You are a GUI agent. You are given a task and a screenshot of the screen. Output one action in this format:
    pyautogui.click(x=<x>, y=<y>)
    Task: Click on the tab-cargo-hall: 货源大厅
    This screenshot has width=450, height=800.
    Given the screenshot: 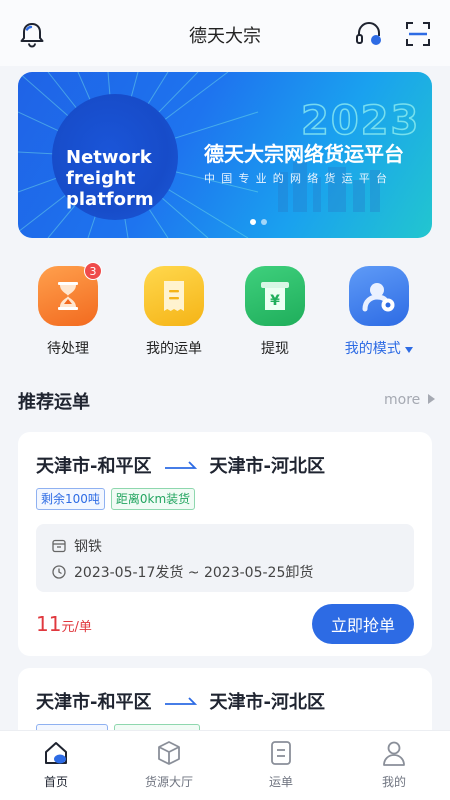 What is the action you would take?
    pyautogui.click(x=169, y=764)
    